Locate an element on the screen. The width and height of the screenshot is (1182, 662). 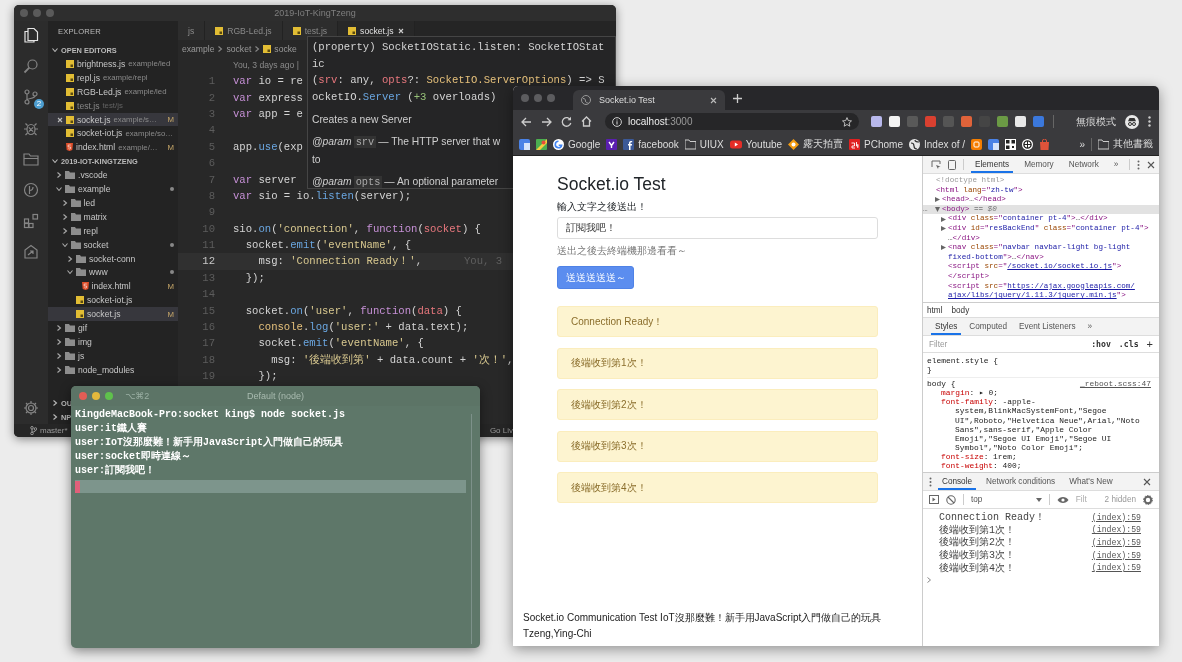
translate-icon is located at coordinates (524, 144).